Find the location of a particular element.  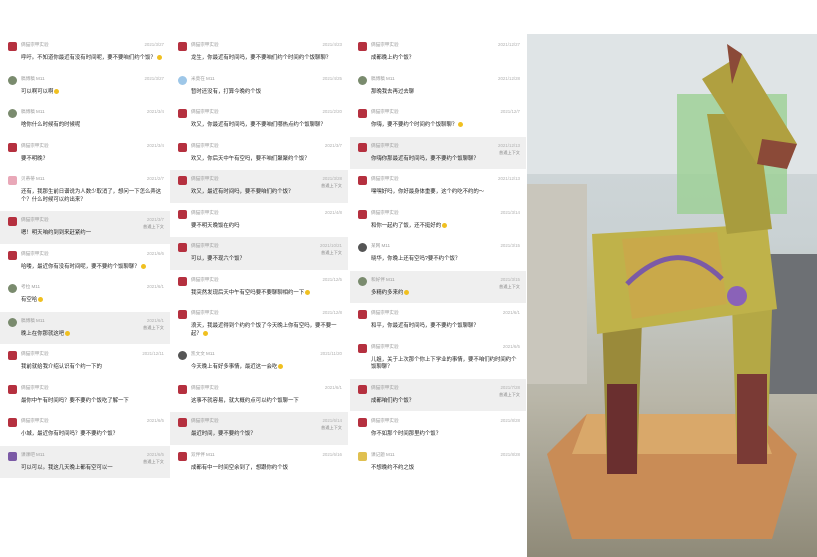

chat-message: 俩猫宗甲实验 2021/10/21 普通上下文 可以，要不现六个饭？ is located at coordinates (259, 254).